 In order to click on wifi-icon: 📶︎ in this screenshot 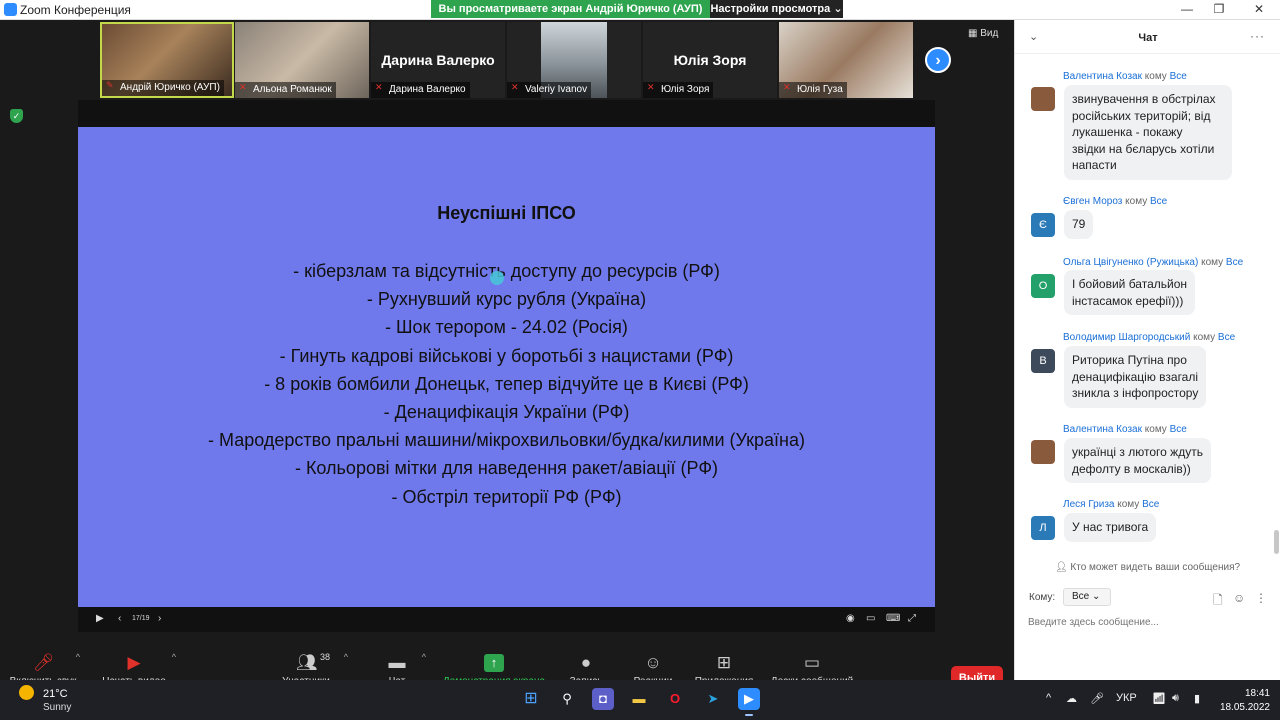, I will do `click(1159, 698)`.